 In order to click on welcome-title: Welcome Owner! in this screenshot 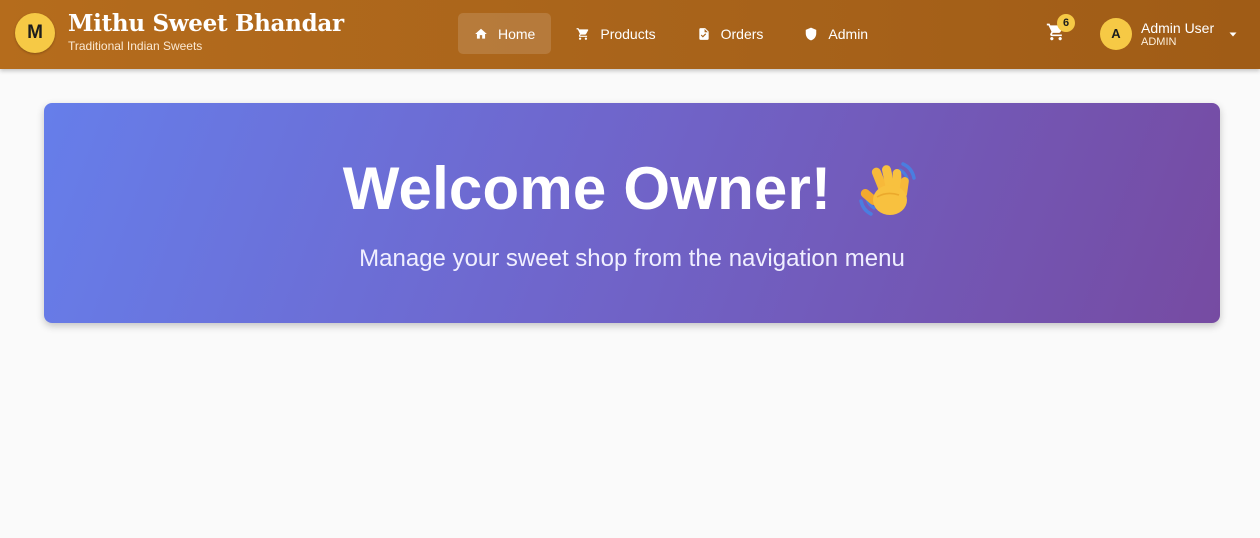, I will do `click(587, 188)`.